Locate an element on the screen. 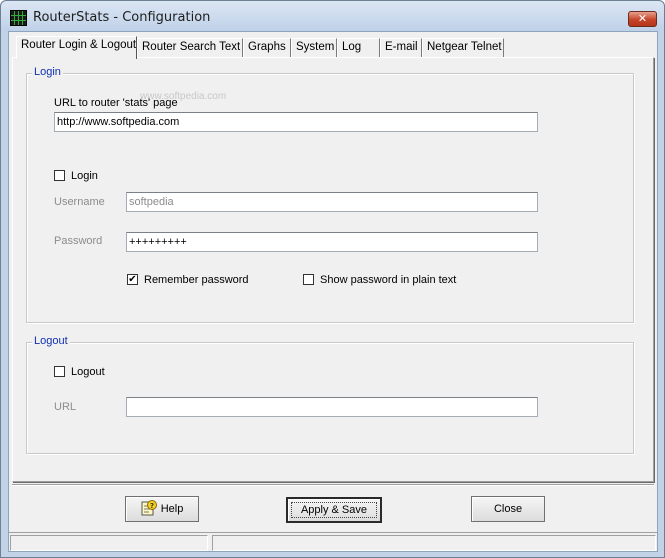 Image resolution: width=665 pixels, height=558 pixels. tab-router-login-logout: Router Login & Logout is located at coordinates (76, 47).